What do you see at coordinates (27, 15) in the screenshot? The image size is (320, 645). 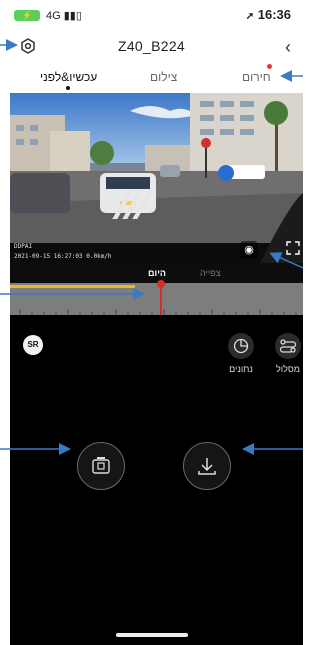 I see `battery-icon: ⚡` at bounding box center [27, 15].